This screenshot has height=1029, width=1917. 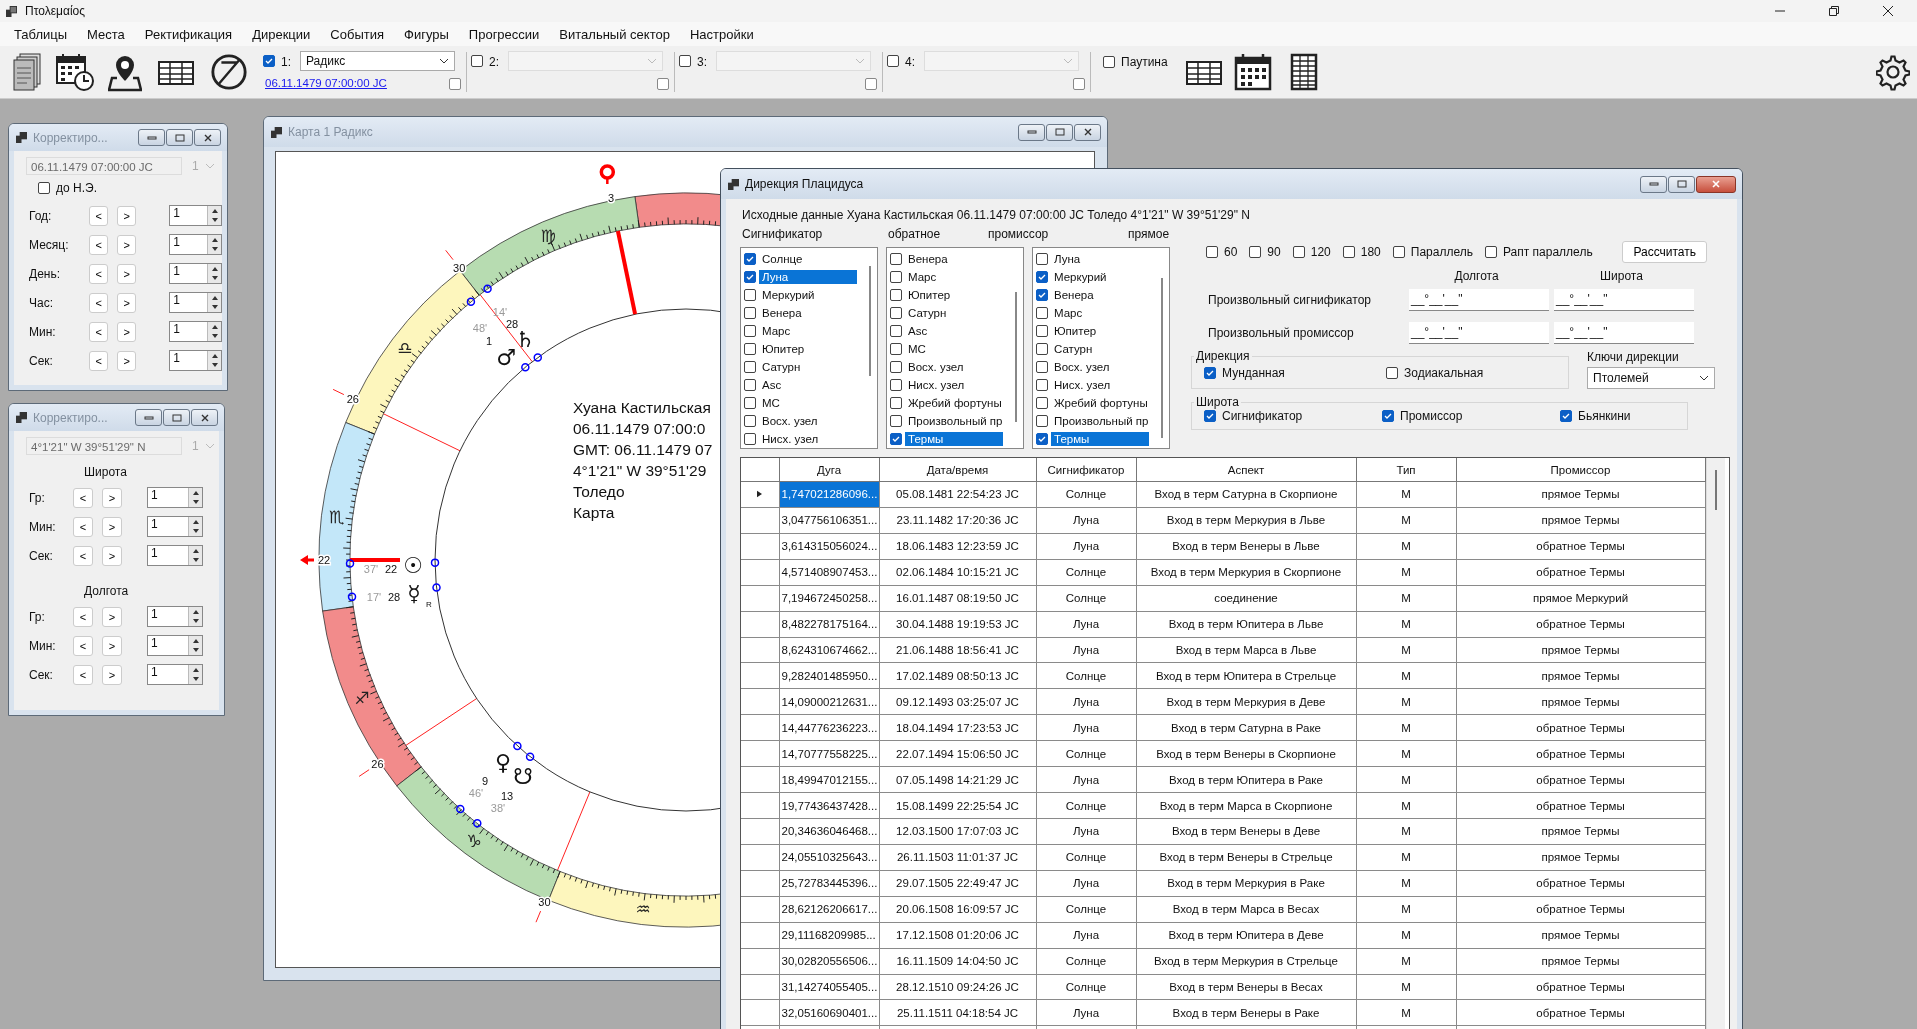 I want to click on menu-item: События, so click(x=357, y=34).